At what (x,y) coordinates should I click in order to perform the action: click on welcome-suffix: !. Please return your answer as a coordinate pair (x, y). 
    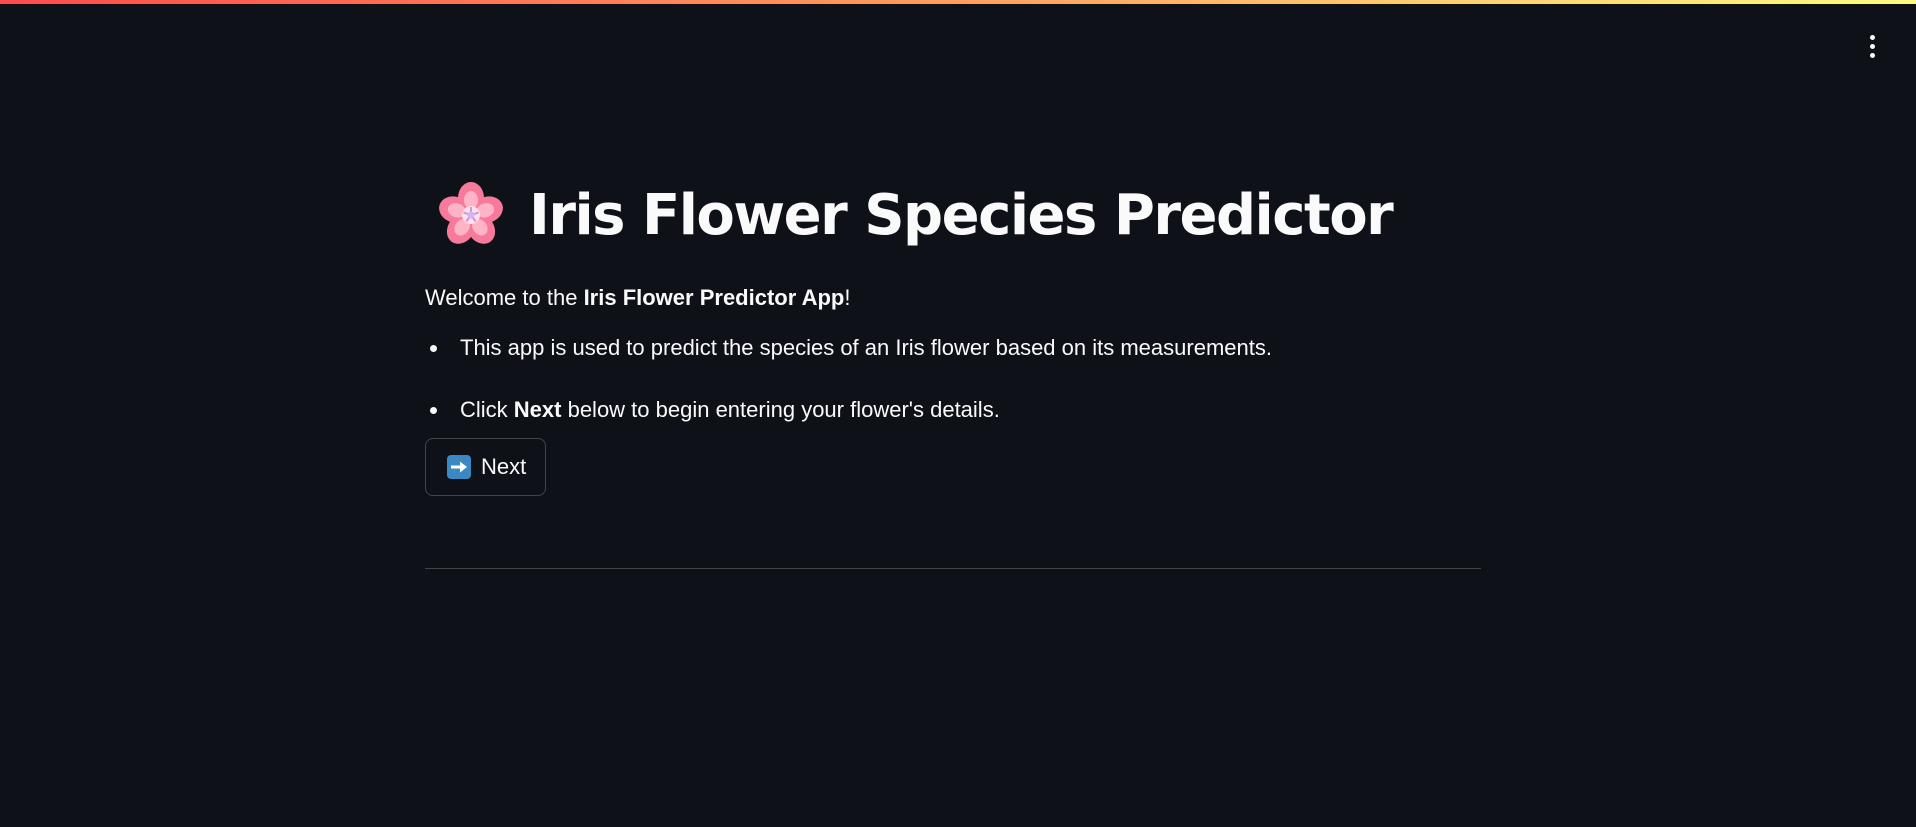
    Looking at the image, I should click on (847, 297).